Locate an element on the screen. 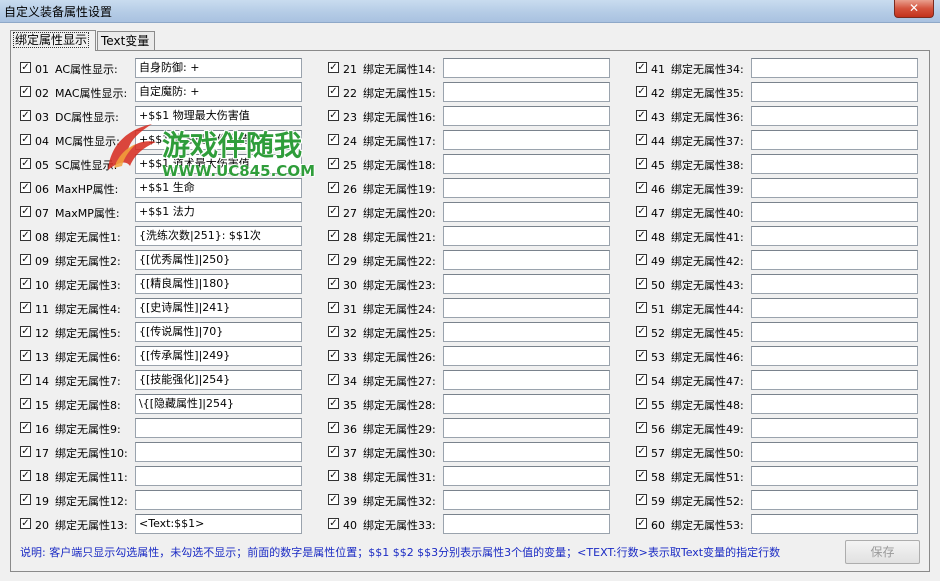 This screenshot has width=940, height=581. attribute-format-input: +$$1 魔法最大伤害值 is located at coordinates (218, 140).